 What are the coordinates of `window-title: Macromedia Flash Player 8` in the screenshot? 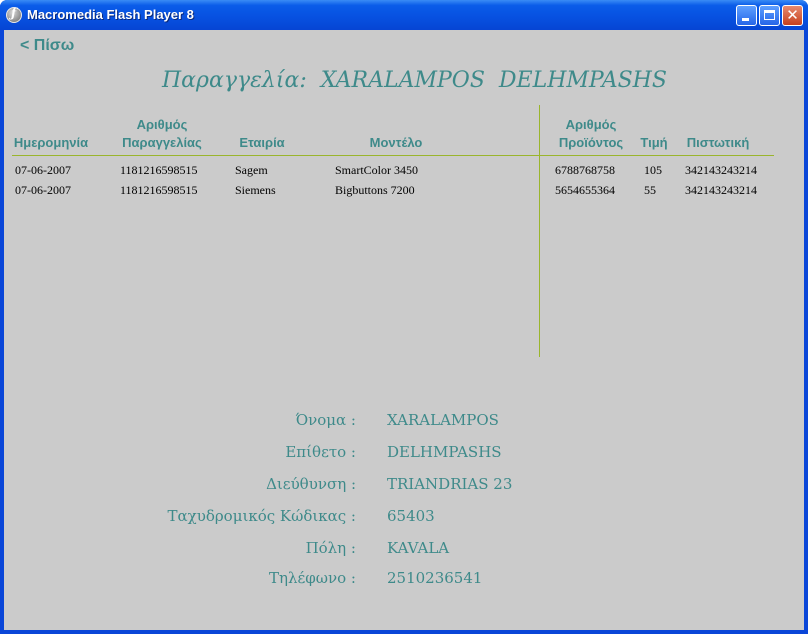 It's located at (110, 14).